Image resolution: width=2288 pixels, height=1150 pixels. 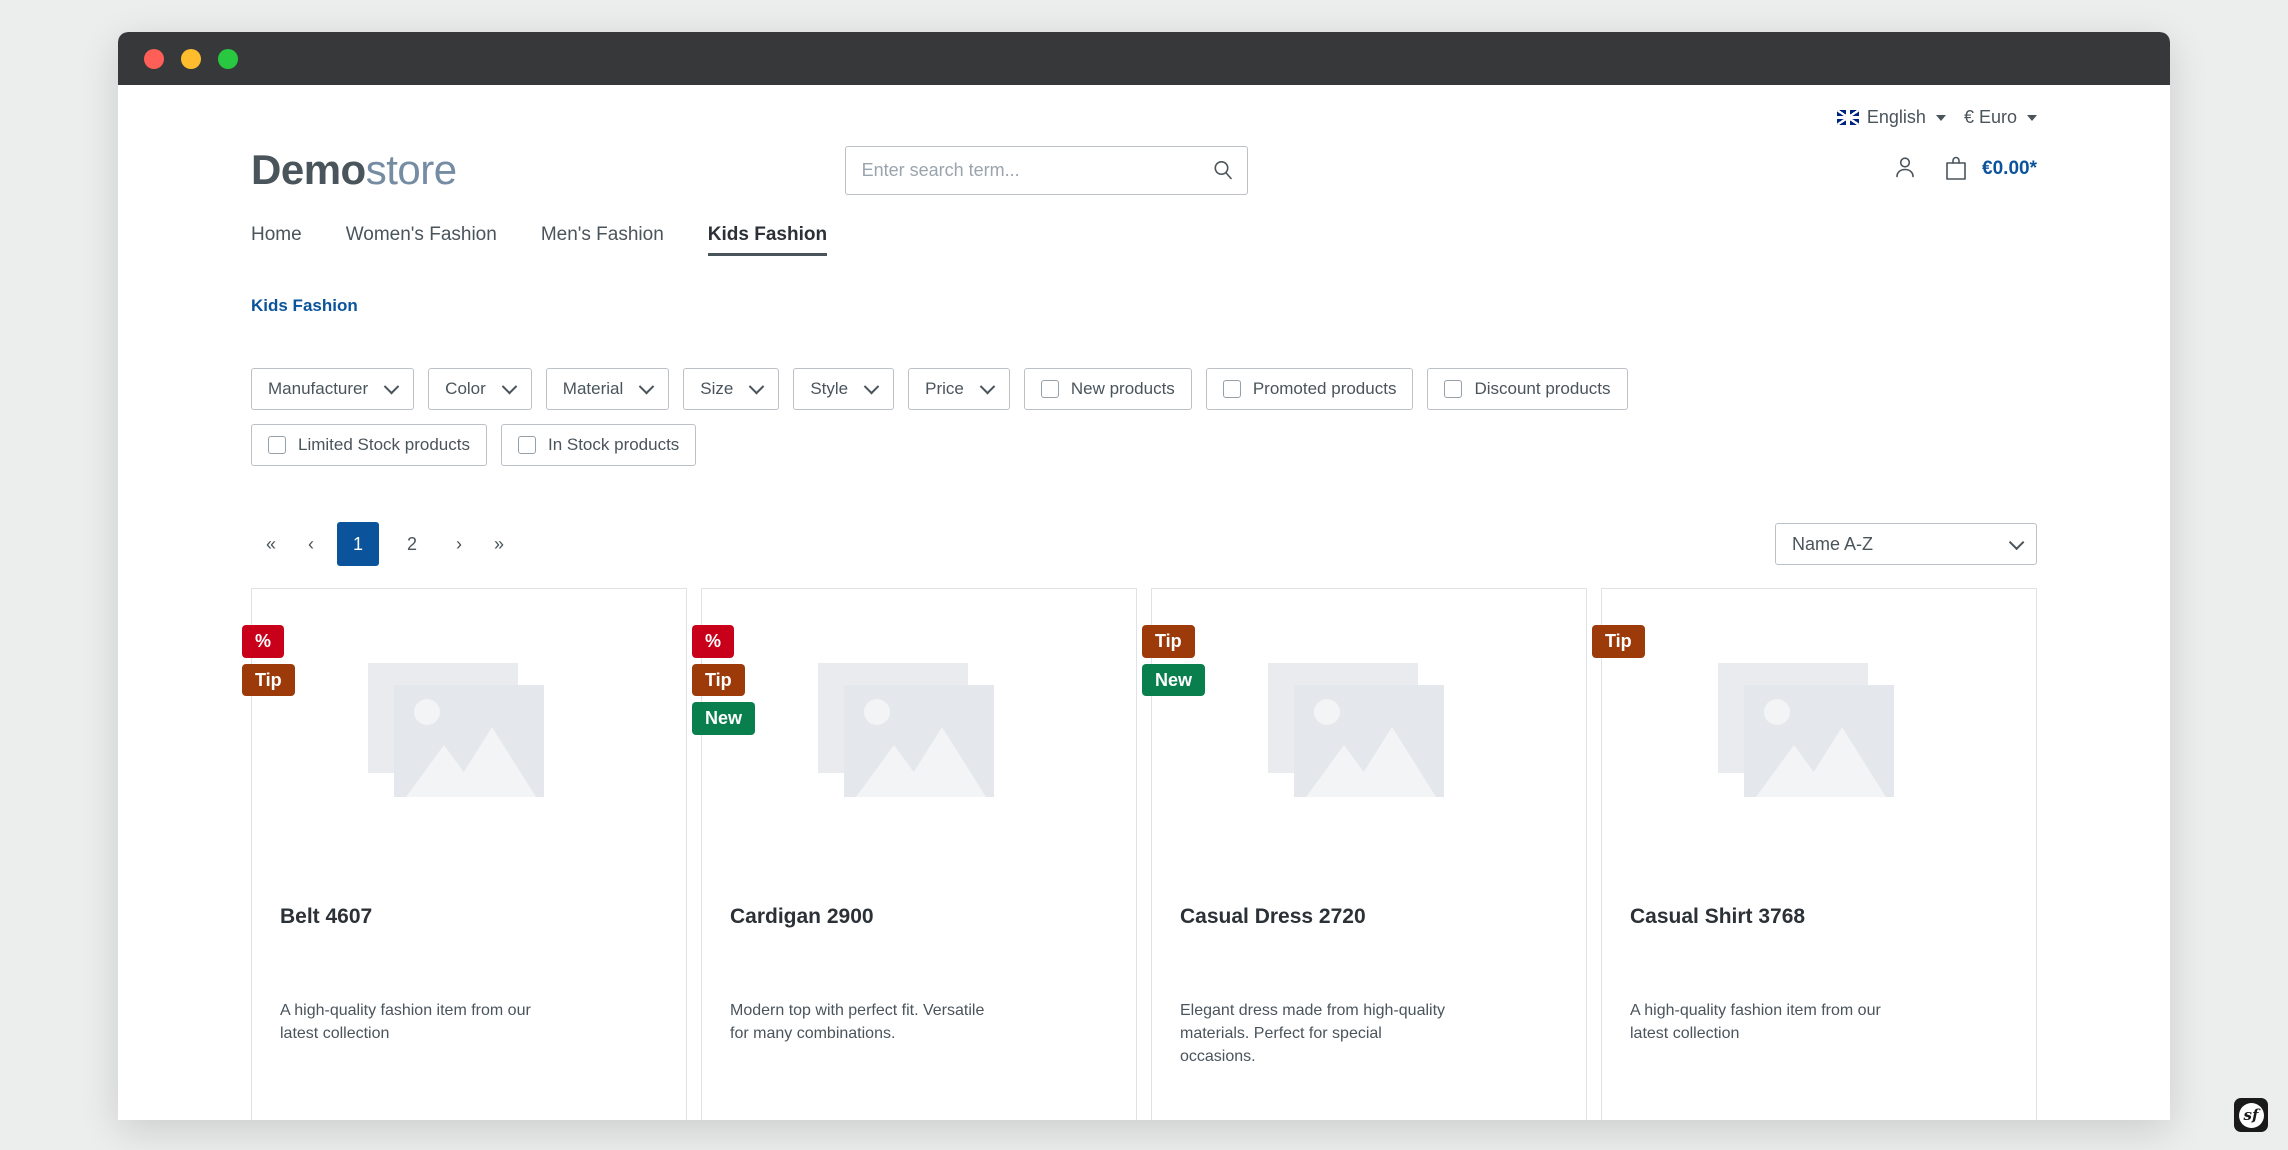 I want to click on filter-manufacturer-label: Manufacturer, so click(x=318, y=388).